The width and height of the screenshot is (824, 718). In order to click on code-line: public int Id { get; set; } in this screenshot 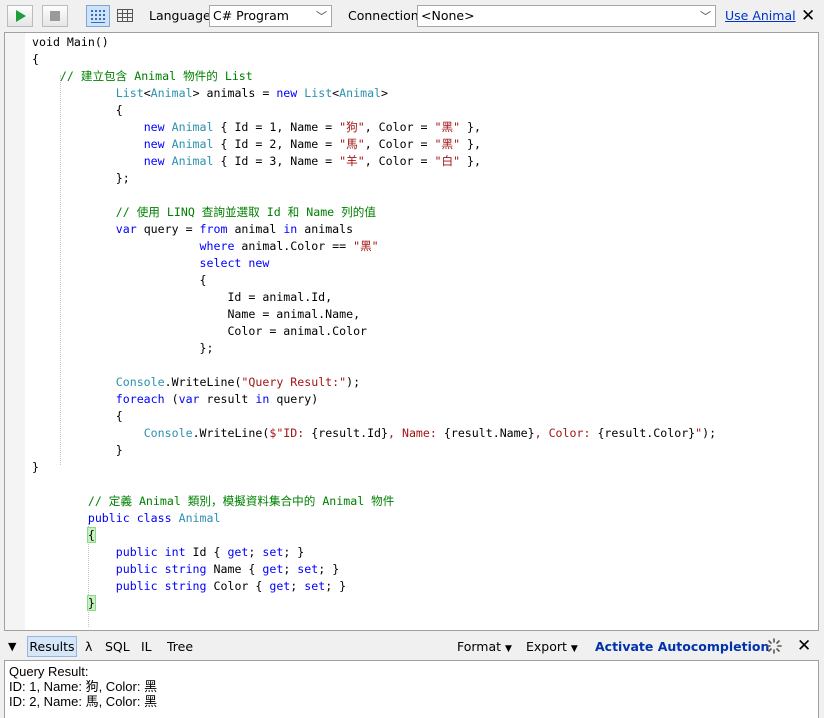, I will do `click(168, 552)`.